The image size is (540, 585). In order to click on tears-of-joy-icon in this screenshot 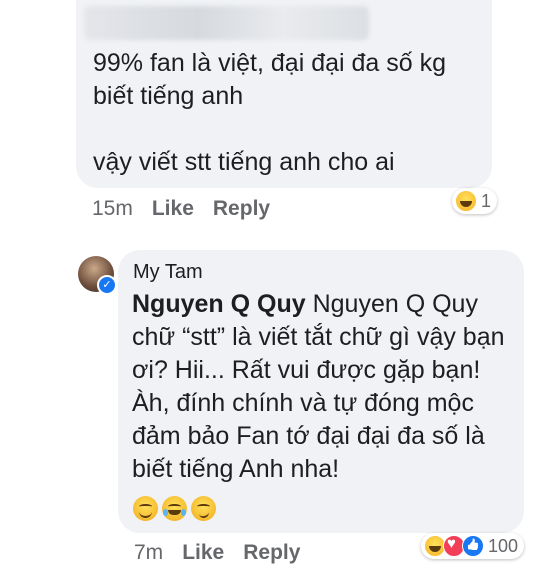, I will do `click(174, 508)`.